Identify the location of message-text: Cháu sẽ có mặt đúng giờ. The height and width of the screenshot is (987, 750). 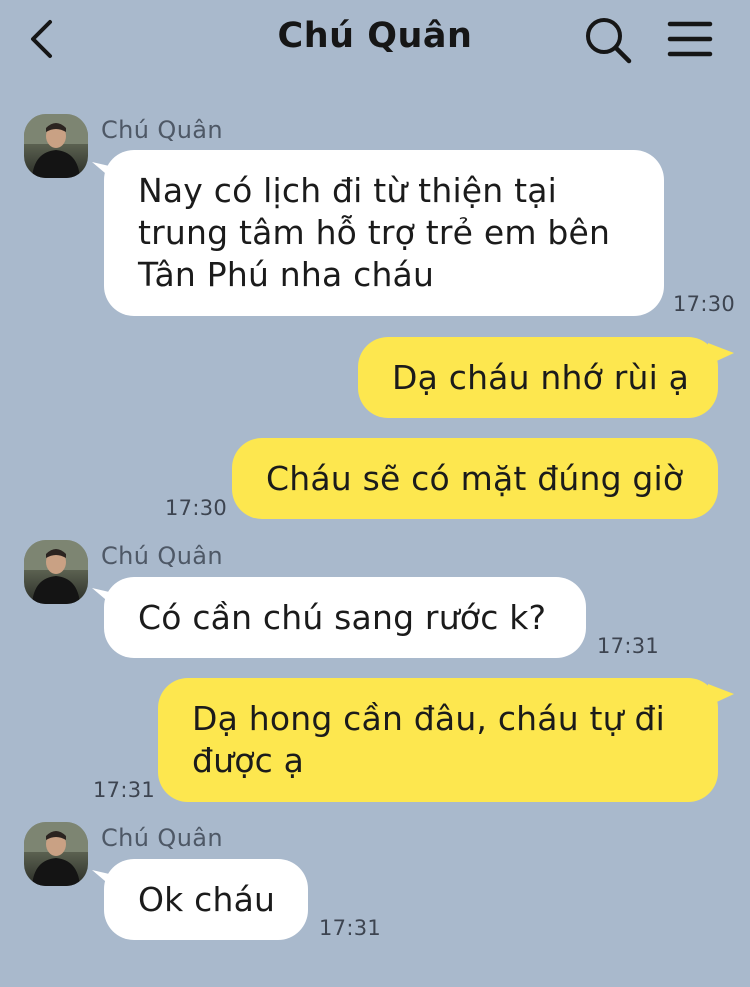
(475, 478).